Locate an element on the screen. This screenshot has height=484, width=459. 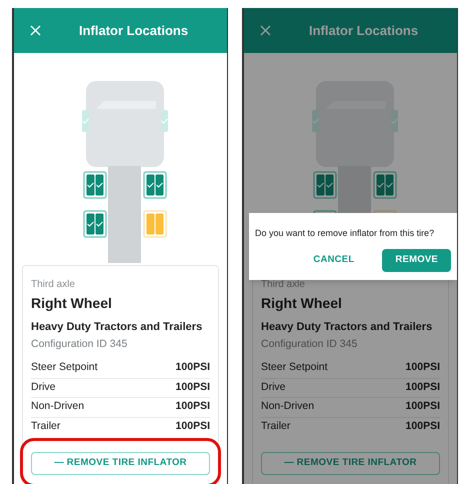
remove-button: REMOVE is located at coordinates (416, 260).